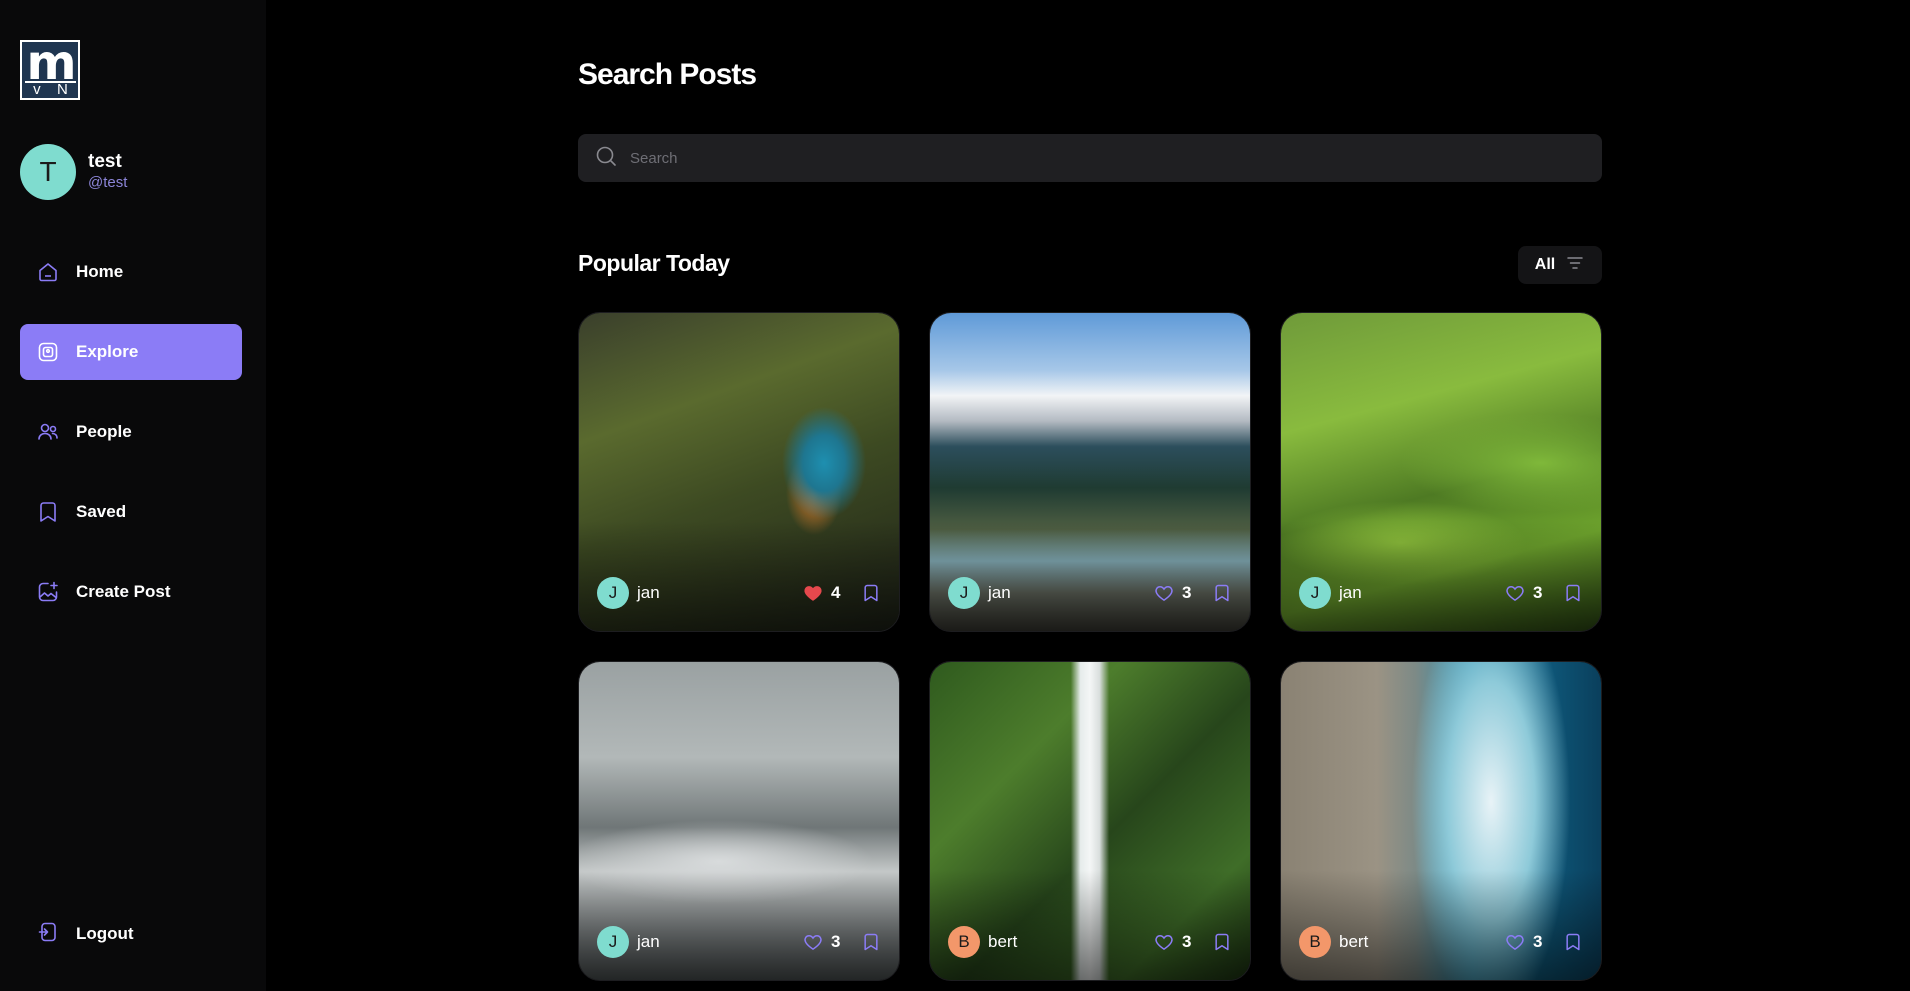 The height and width of the screenshot is (991, 1910). I want to click on sidebar-item-create-post: Create Post, so click(131, 592).